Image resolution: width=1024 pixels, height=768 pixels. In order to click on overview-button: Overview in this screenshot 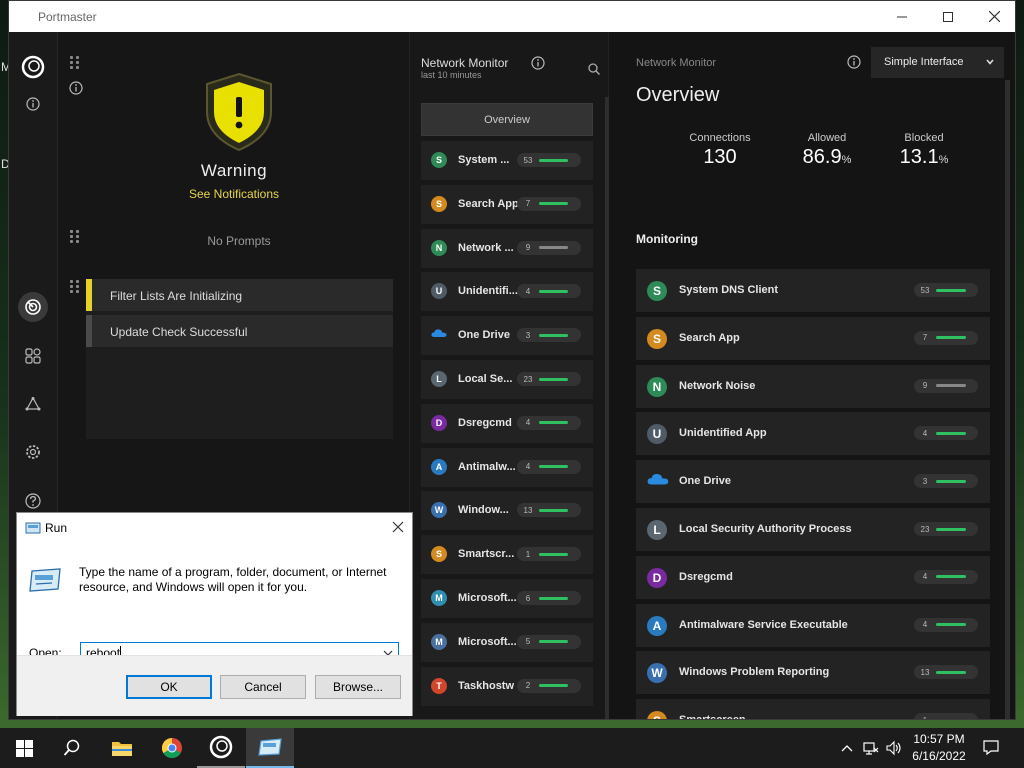, I will do `click(507, 119)`.